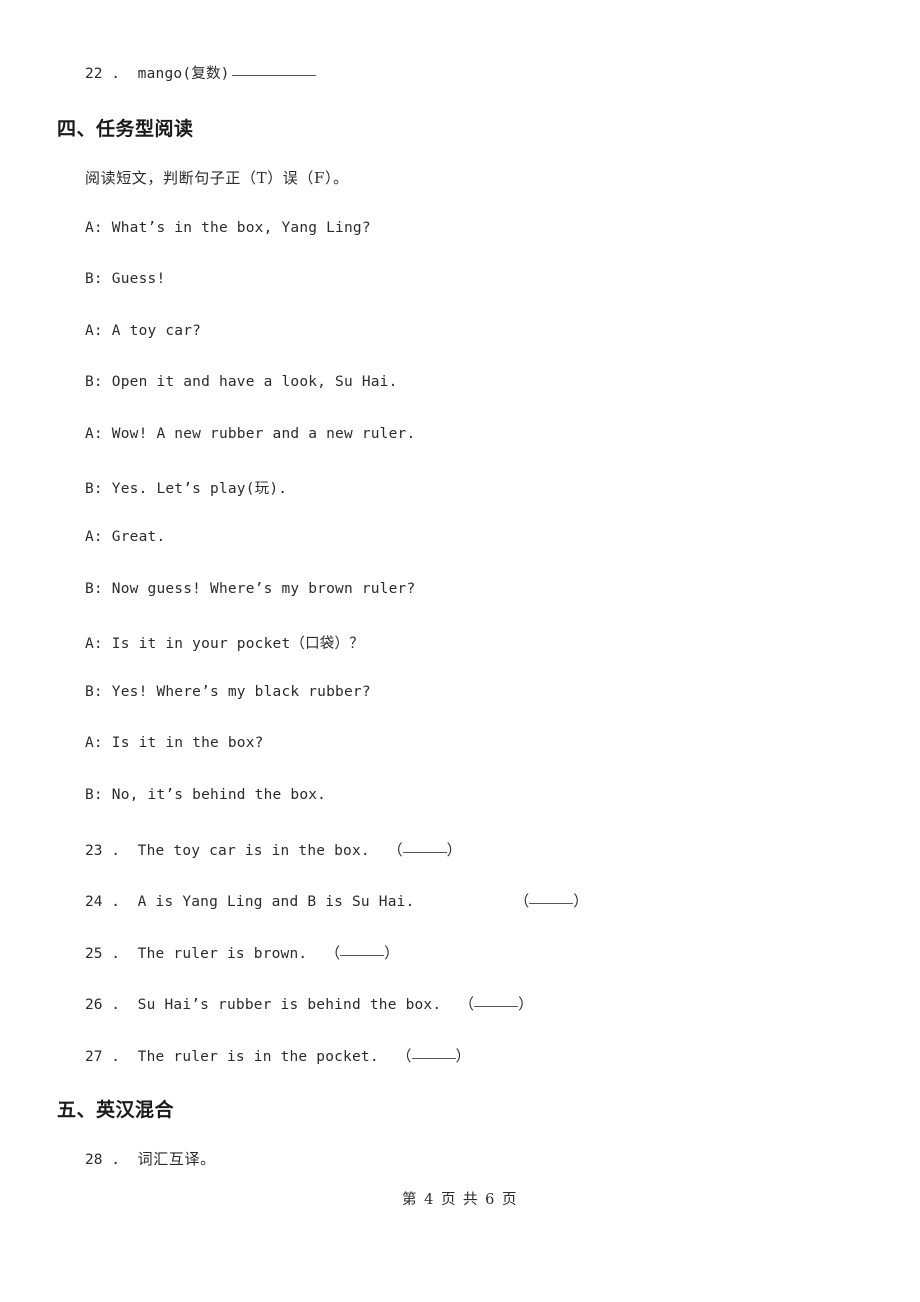  I want to click on item-text: A is Yang Ling and B is Su Hai., so click(276, 902).